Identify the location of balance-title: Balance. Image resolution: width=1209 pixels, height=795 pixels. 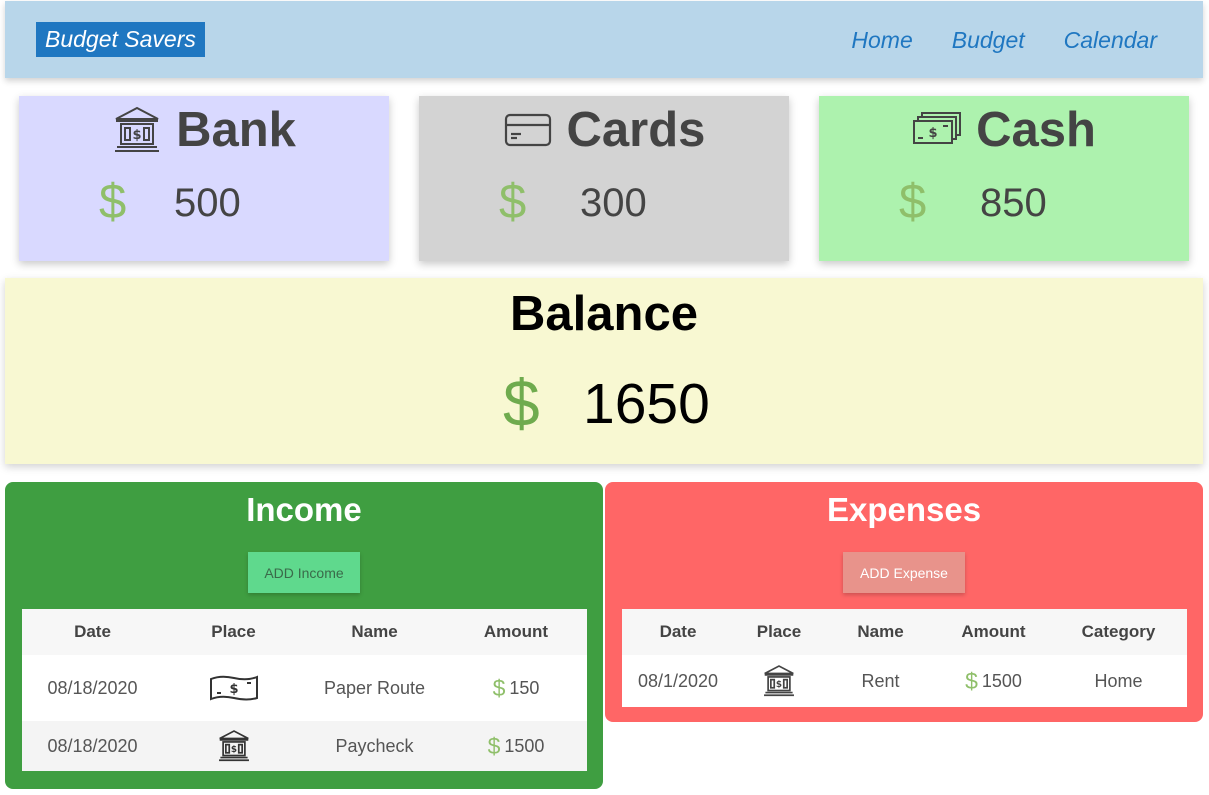
(604, 314).